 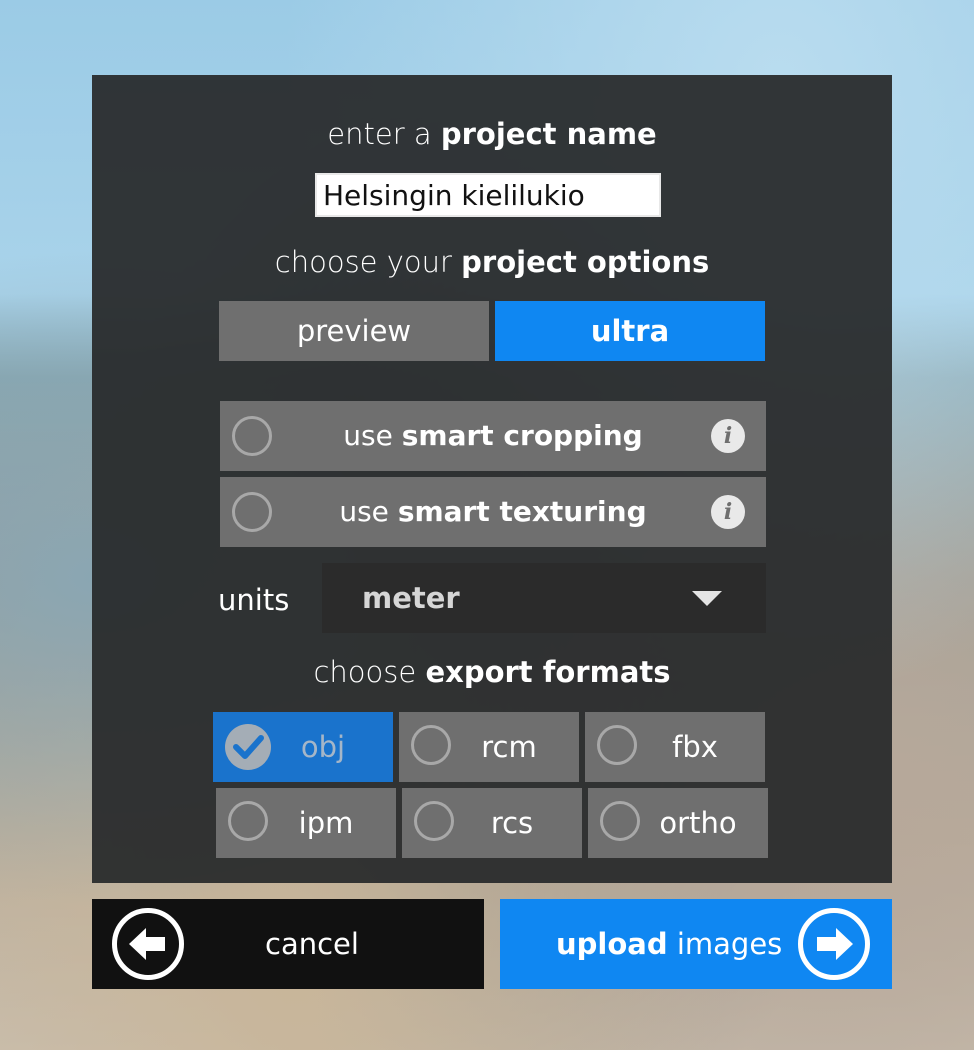 I want to click on format-ortho-radio, so click(x=620, y=821).